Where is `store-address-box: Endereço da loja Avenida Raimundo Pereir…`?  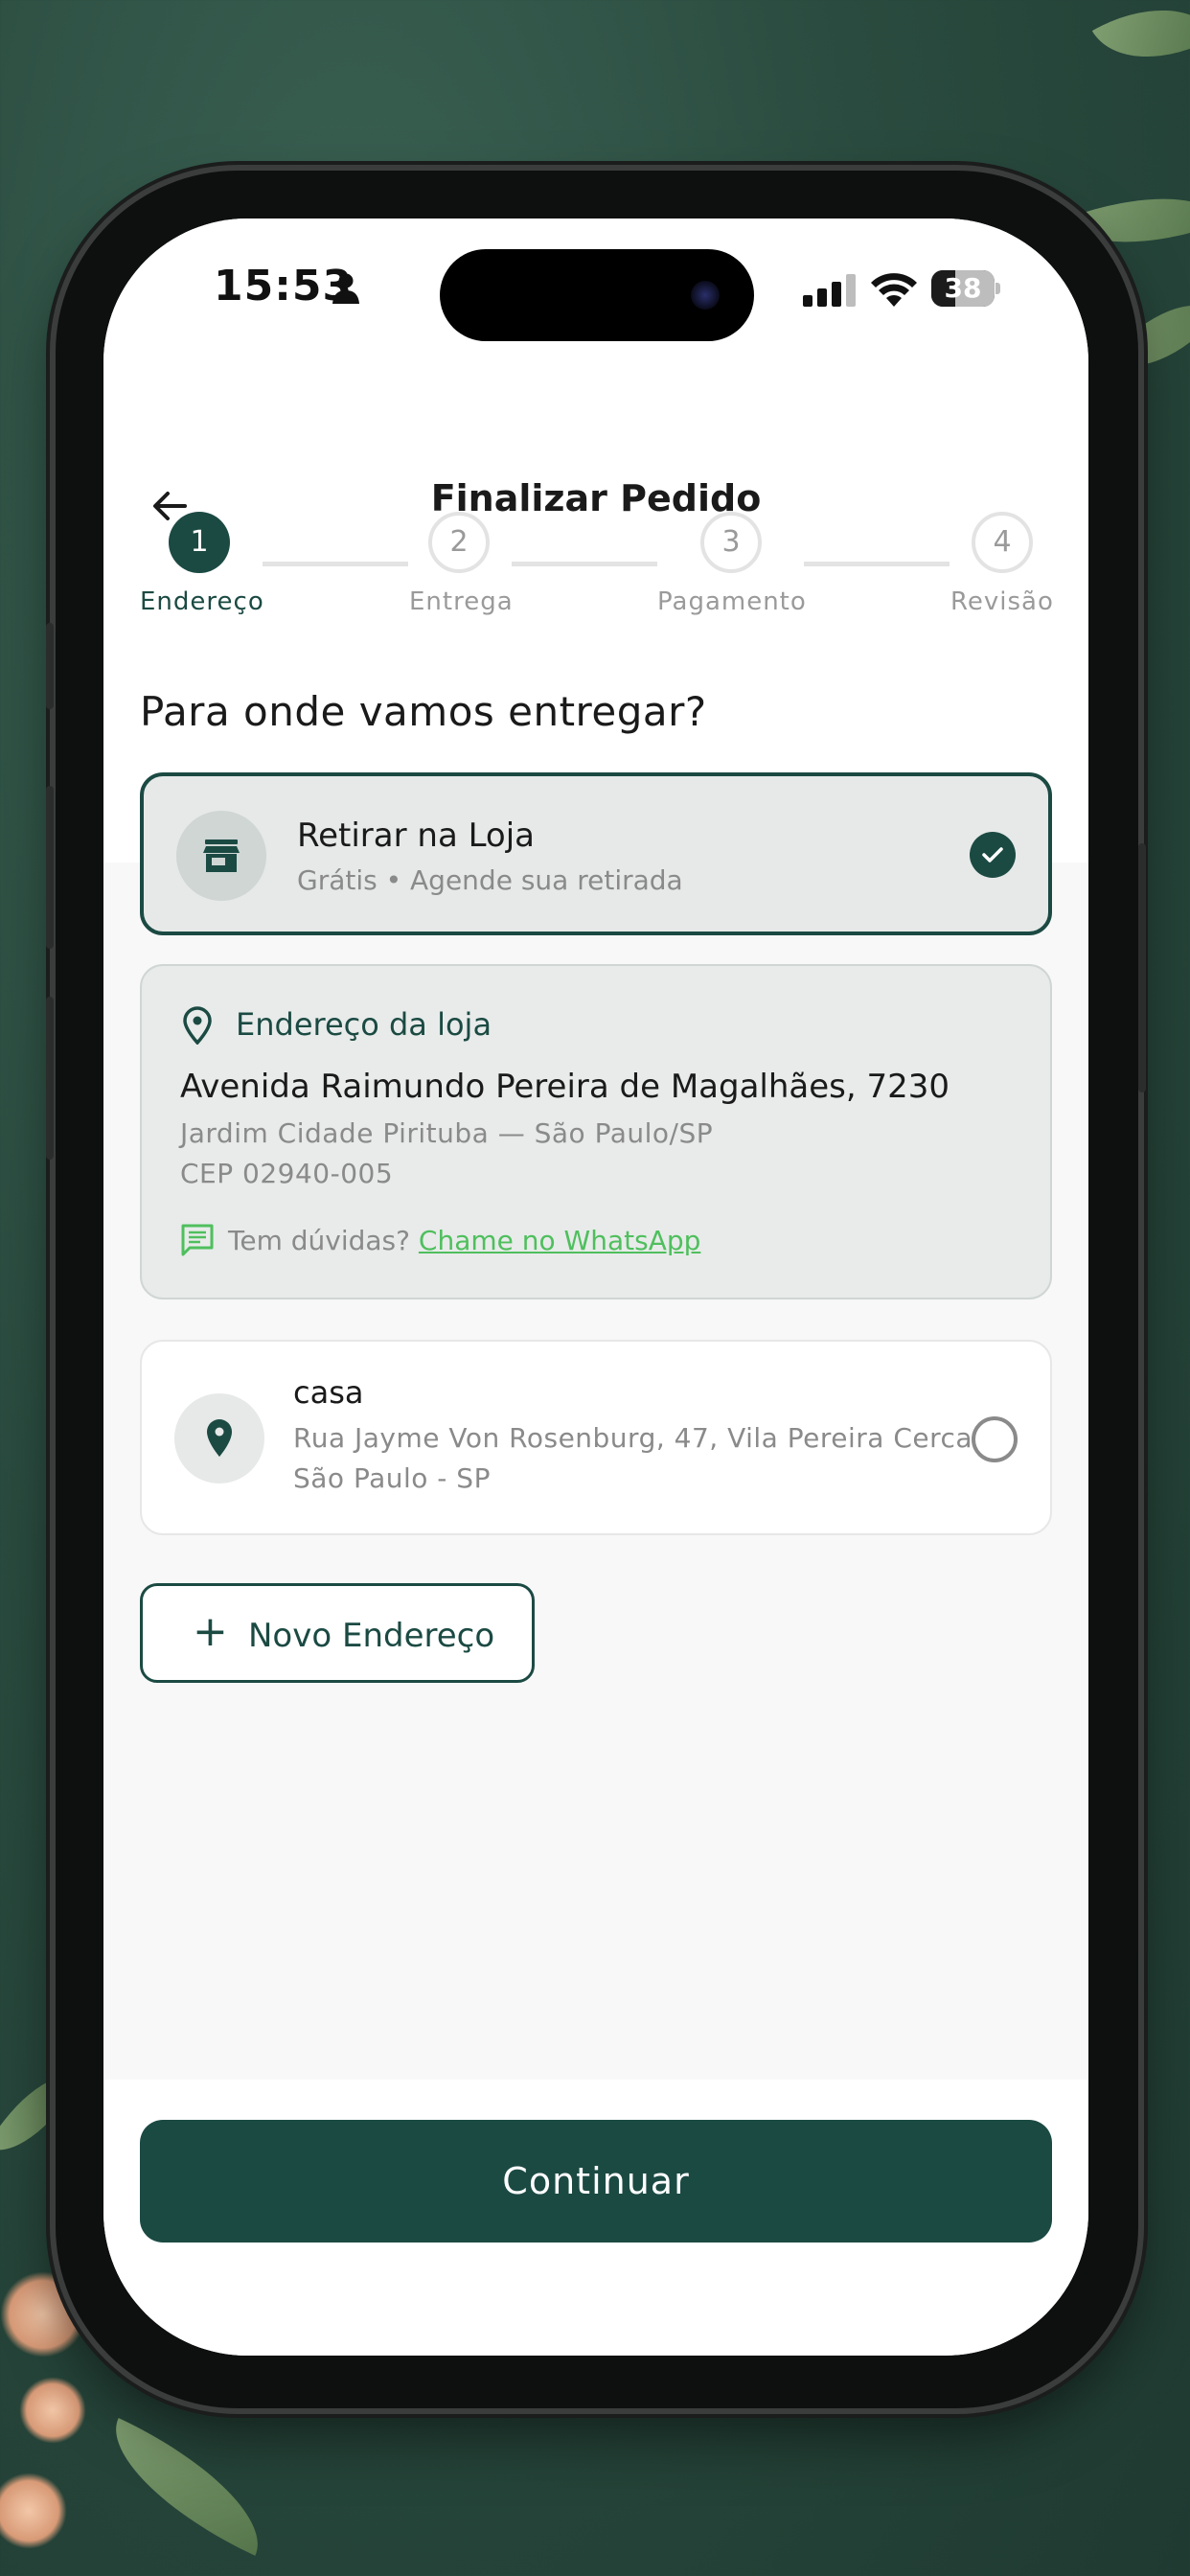
store-address-box: Endereço da loja Avenida Raimundo Pereir… is located at coordinates (596, 1132).